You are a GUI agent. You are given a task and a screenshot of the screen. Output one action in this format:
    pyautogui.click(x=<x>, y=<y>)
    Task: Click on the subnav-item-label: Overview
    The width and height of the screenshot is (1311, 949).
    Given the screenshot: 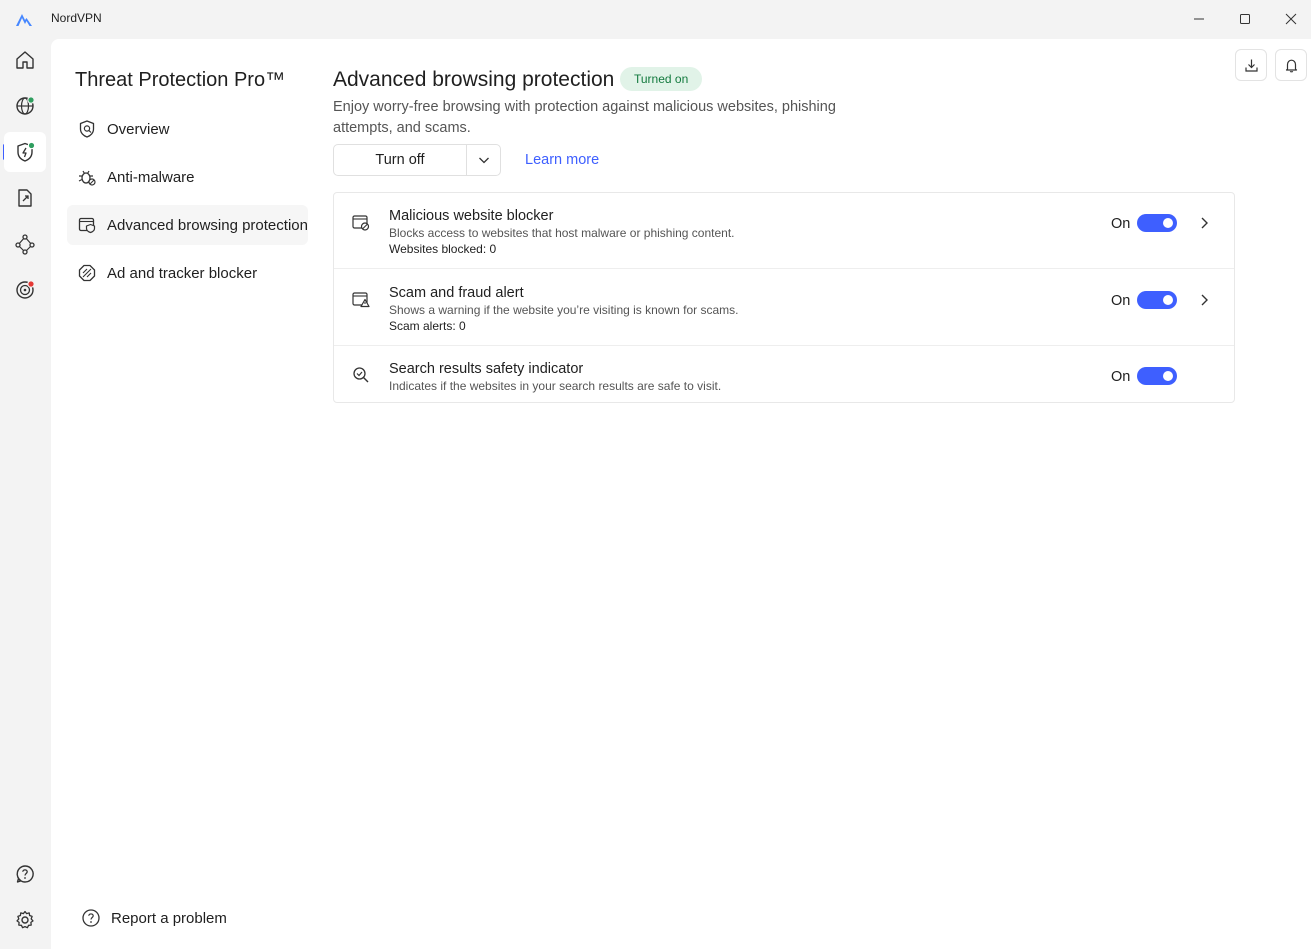 What is the action you would take?
    pyautogui.click(x=138, y=129)
    